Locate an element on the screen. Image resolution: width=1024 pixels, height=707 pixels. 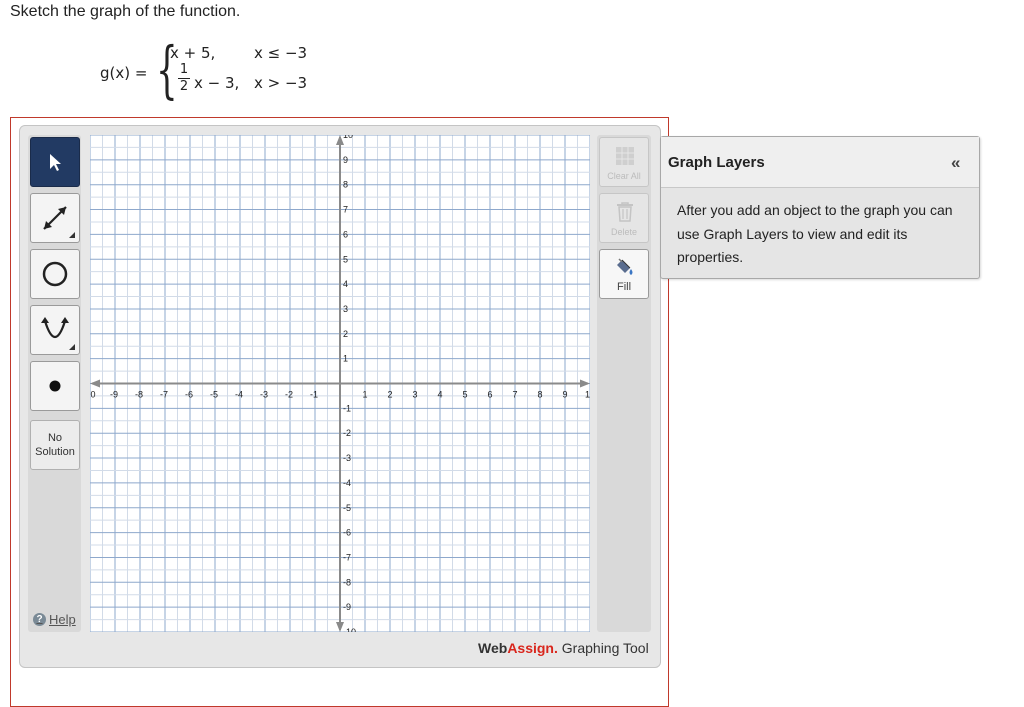
piece-2-expression: x − 3, is located at coordinates (217, 83).